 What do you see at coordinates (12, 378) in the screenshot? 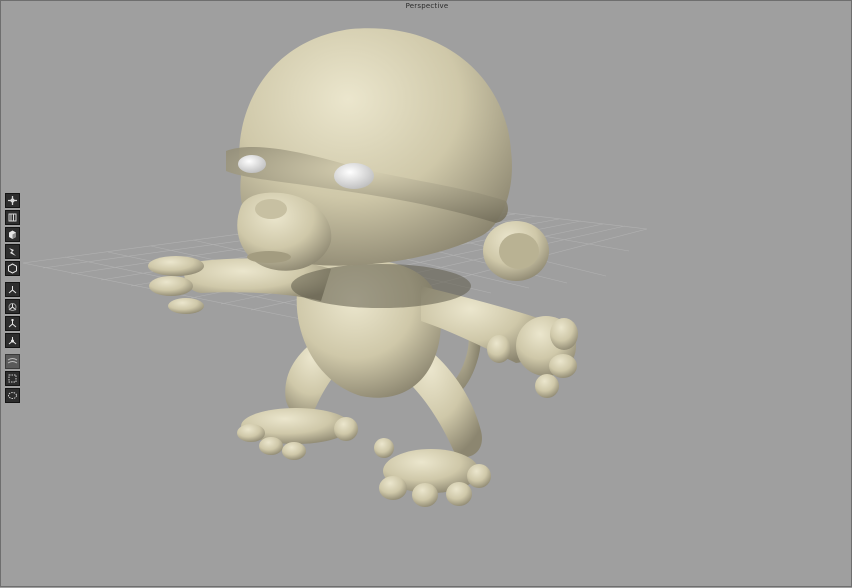
I see `frame-select-icon` at bounding box center [12, 378].